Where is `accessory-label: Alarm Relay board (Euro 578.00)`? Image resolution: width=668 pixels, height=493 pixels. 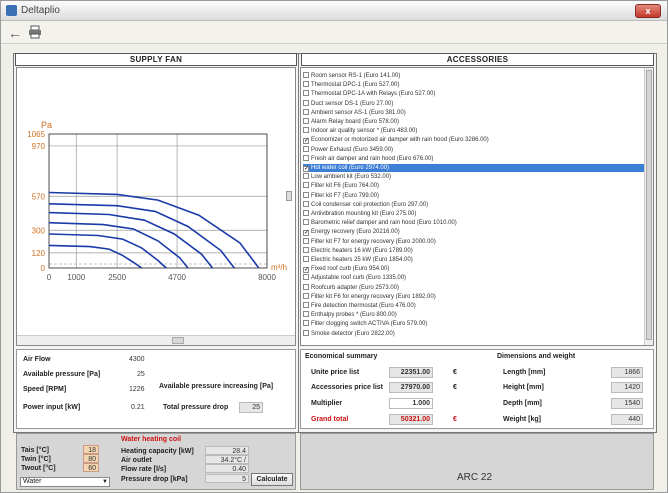
accessory-label: Alarm Relay board (Euro 578.00) is located at coordinates (355, 122).